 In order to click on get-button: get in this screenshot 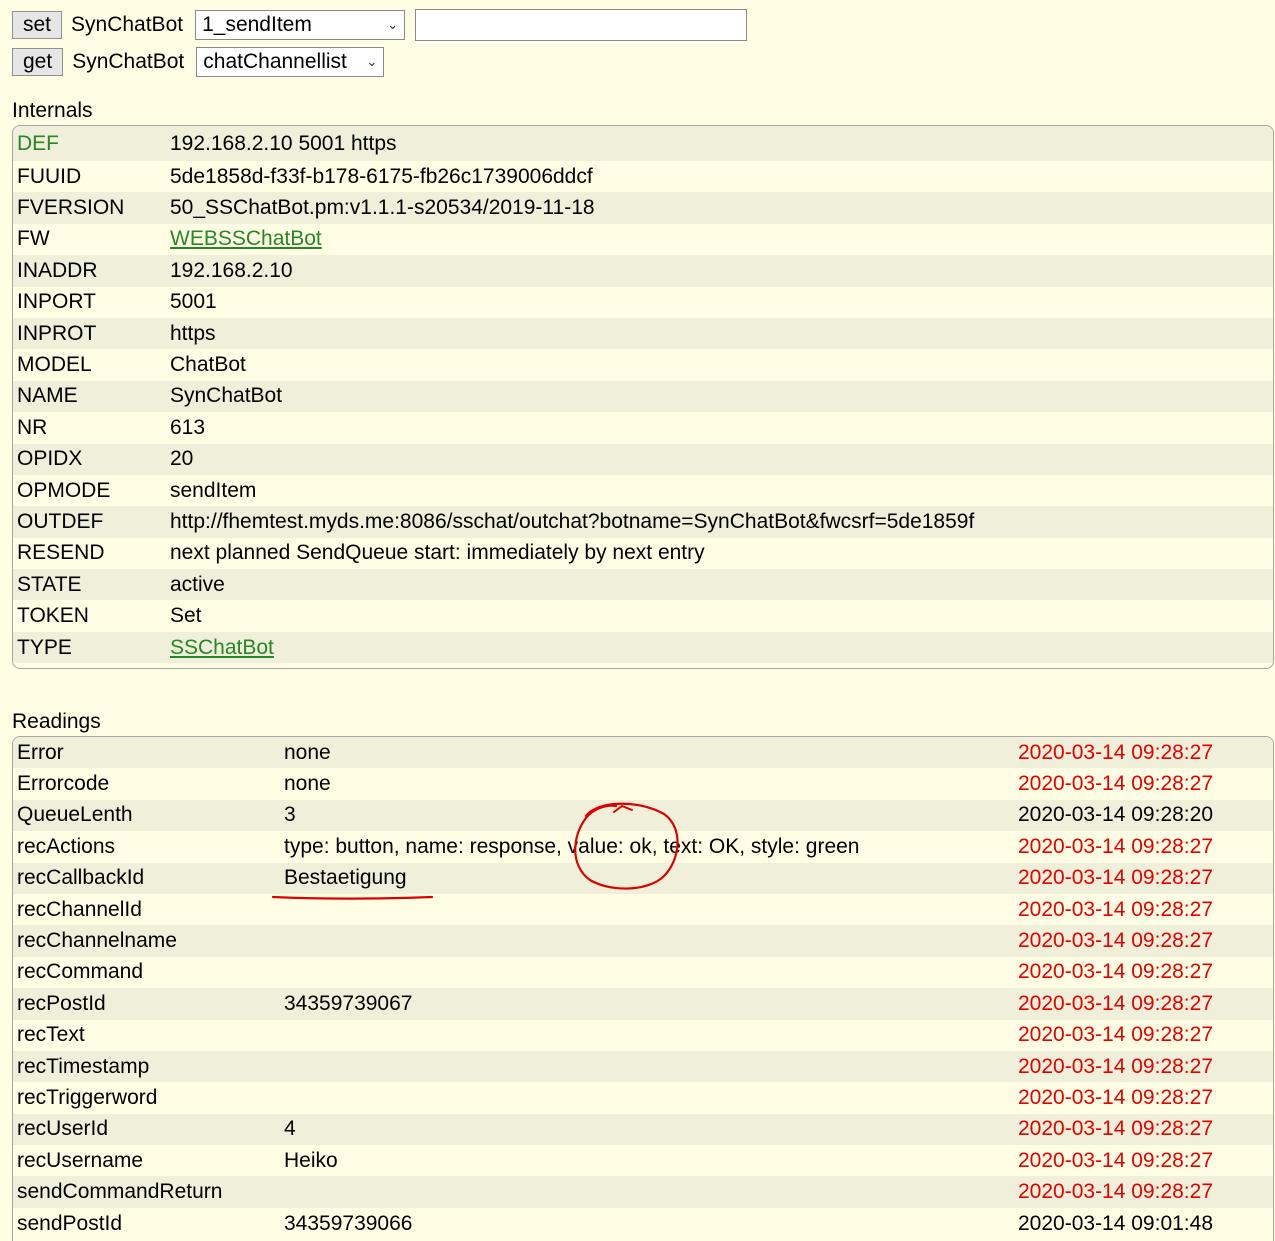, I will do `click(38, 62)`.